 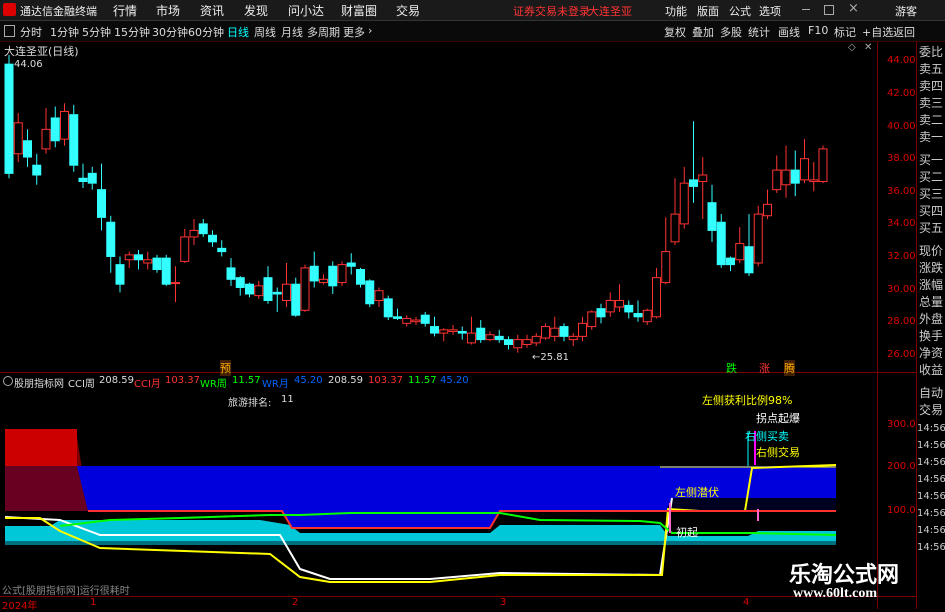 I want to click on tool-diejia: 叠加, so click(x=703, y=32).